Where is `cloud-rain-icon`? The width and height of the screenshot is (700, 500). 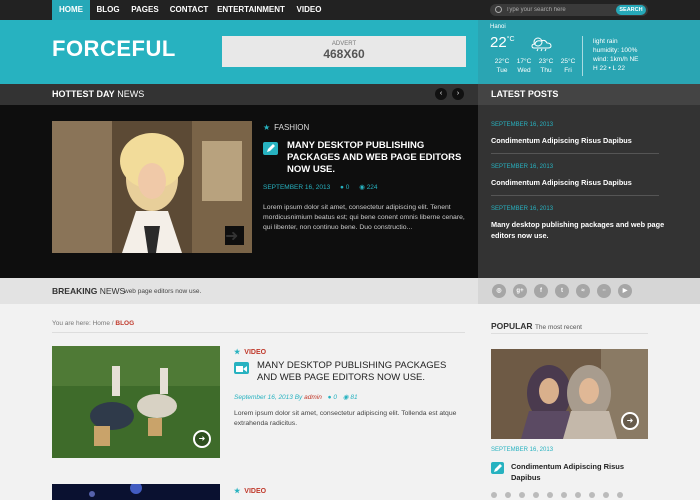
cloud-rain-icon is located at coordinates (541, 44).